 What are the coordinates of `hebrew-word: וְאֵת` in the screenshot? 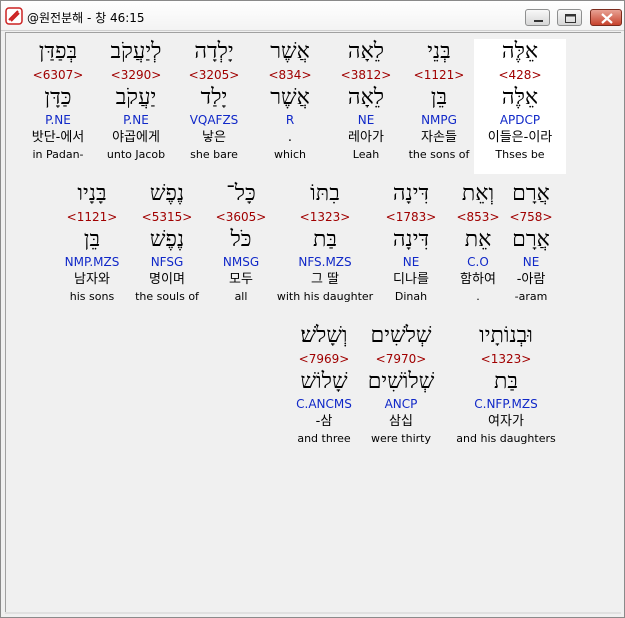 It's located at (478, 193).